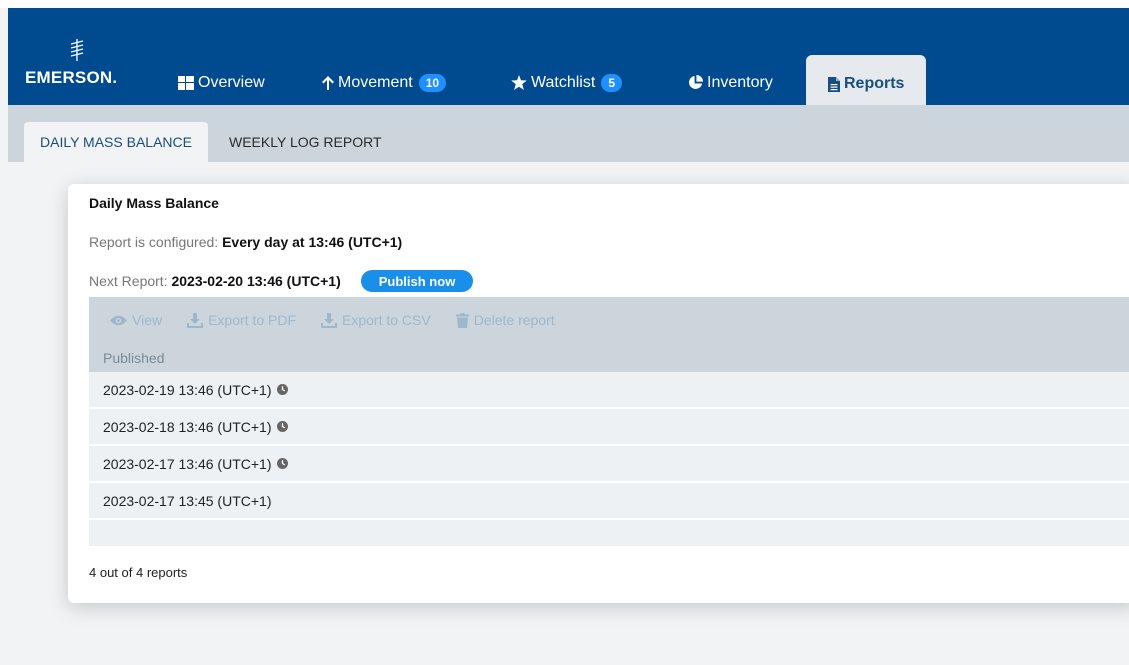  I want to click on table-row: 2023-02-17 13:45 (UTC+1), so click(609, 501).